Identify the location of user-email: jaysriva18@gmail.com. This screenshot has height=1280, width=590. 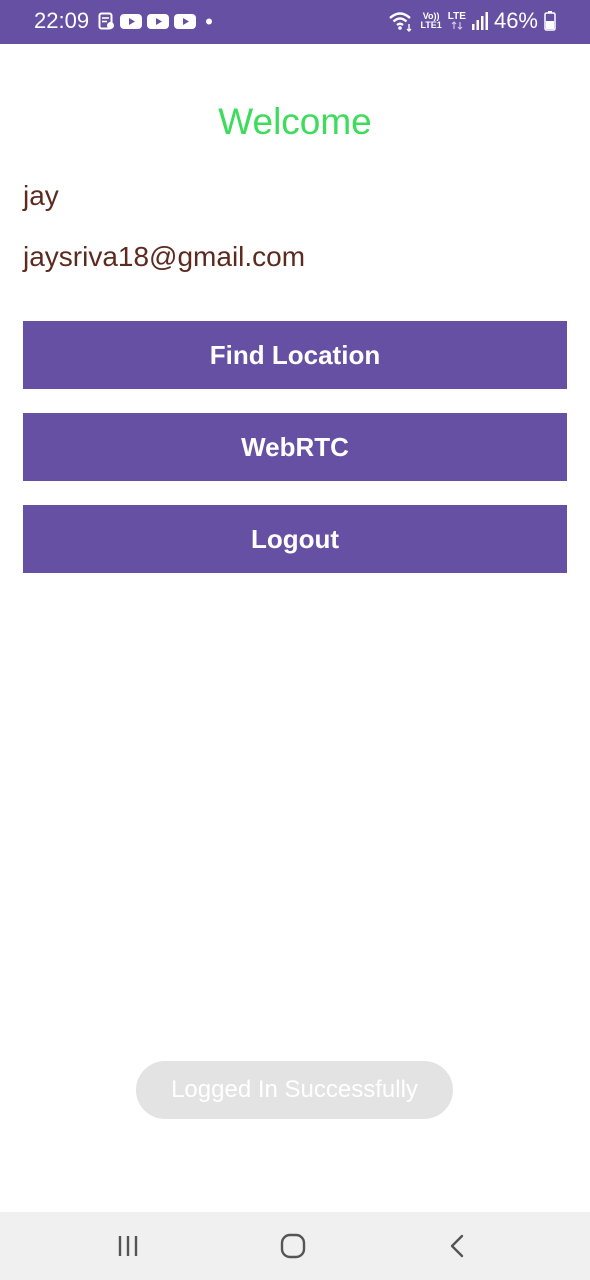
(164, 256).